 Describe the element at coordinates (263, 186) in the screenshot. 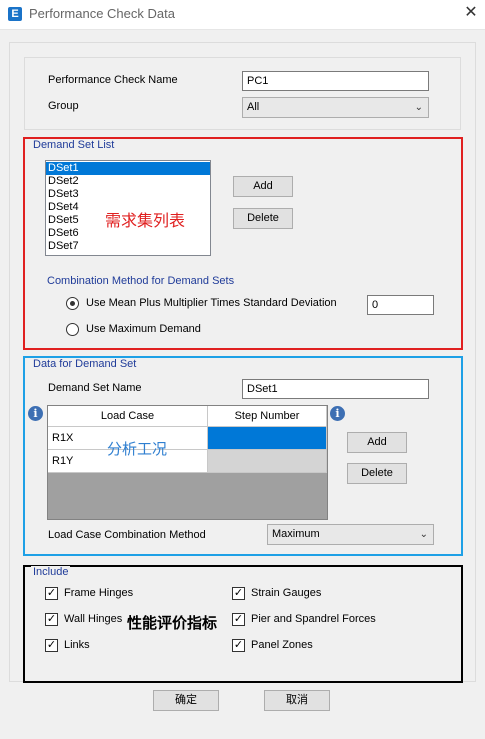

I see `demand-set-add-button: Add` at that location.